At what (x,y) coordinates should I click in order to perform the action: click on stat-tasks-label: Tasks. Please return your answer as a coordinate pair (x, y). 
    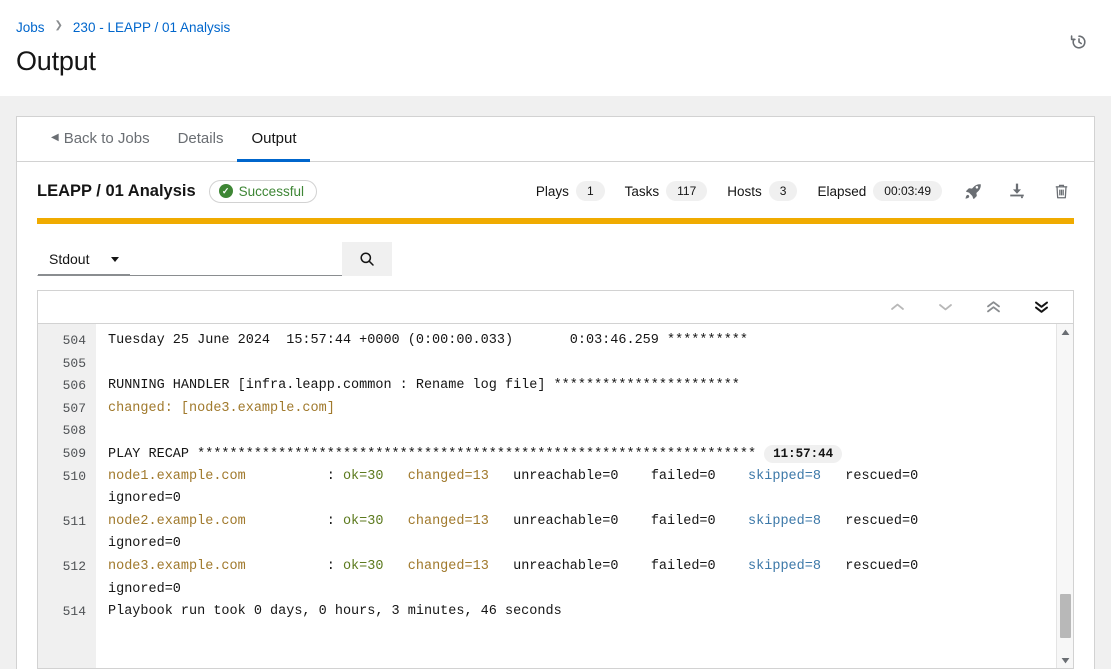
    Looking at the image, I should click on (642, 191).